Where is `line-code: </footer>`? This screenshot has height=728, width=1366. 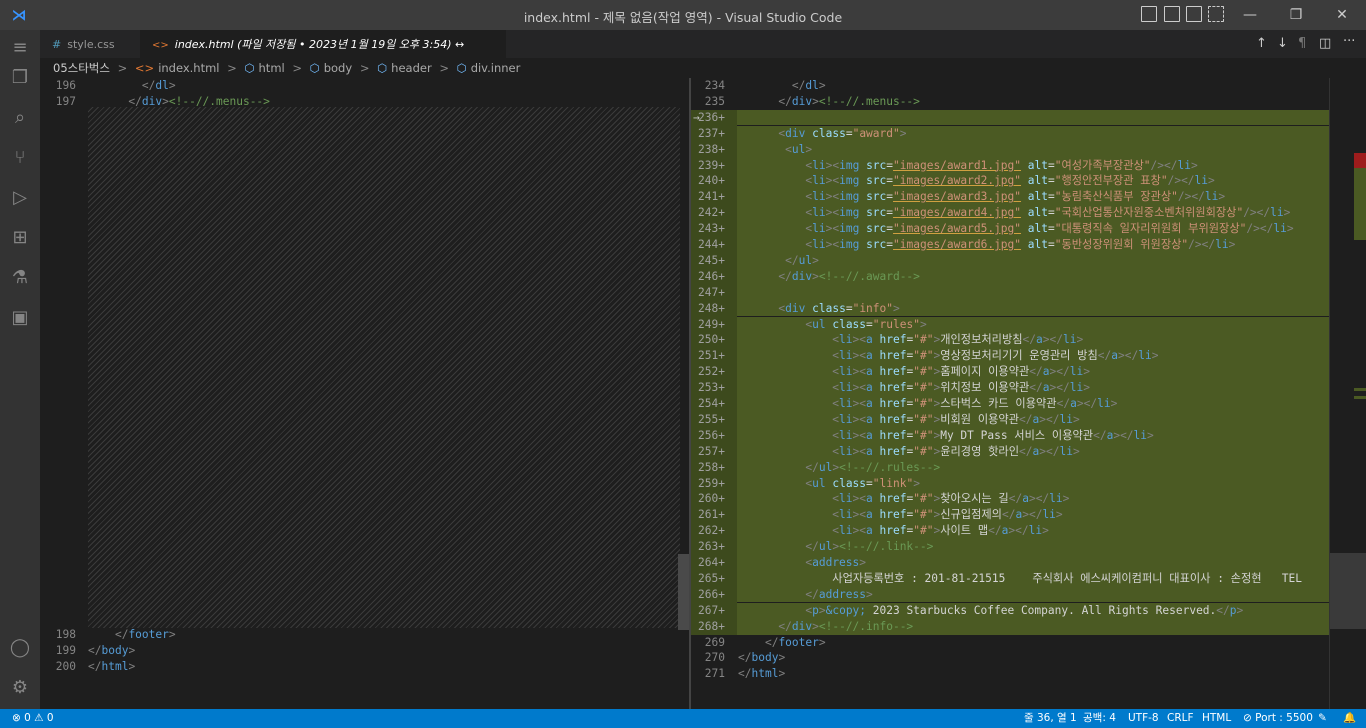 line-code: </footer> is located at coordinates (145, 634).